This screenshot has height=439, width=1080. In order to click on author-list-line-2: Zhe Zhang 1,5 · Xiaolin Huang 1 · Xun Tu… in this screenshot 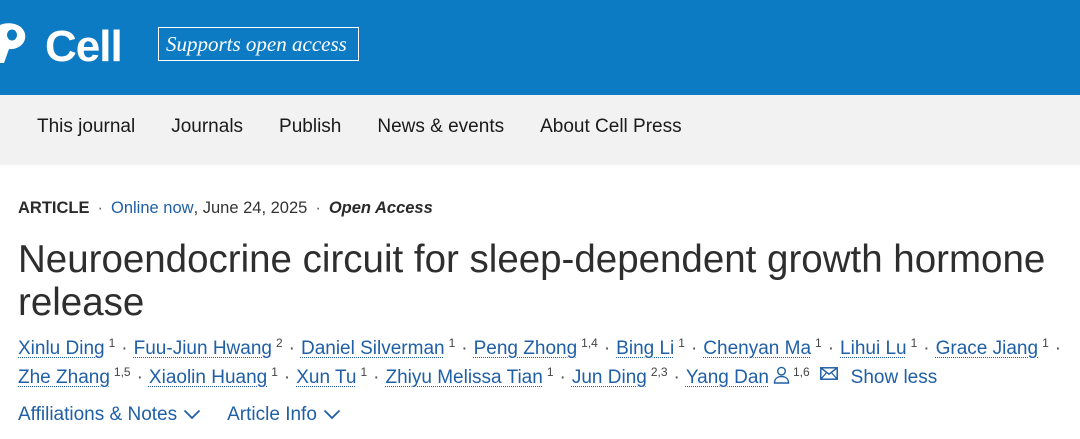, I will do `click(477, 377)`.